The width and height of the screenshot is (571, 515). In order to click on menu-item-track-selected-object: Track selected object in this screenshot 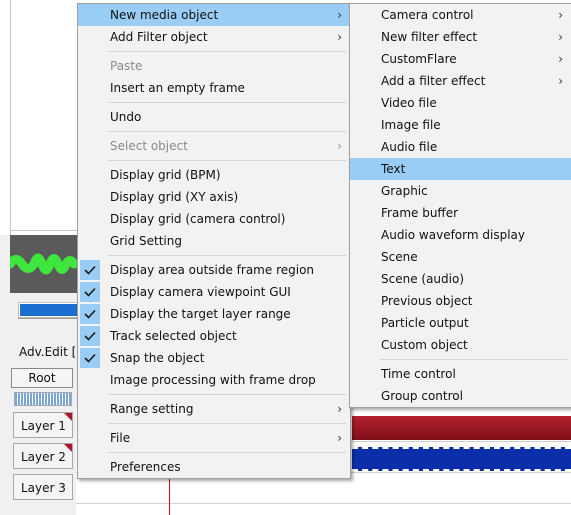, I will do `click(214, 336)`.